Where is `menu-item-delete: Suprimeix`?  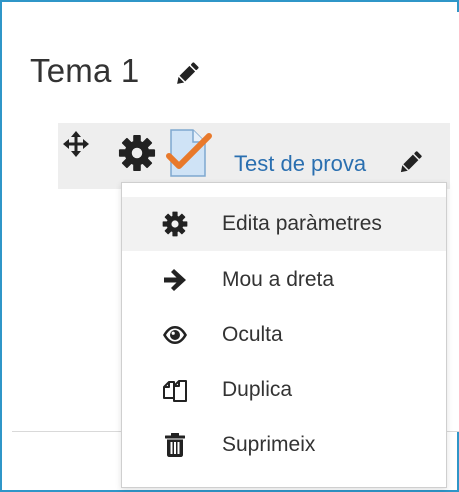
menu-item-delete: Suprimeix is located at coordinates (284, 445).